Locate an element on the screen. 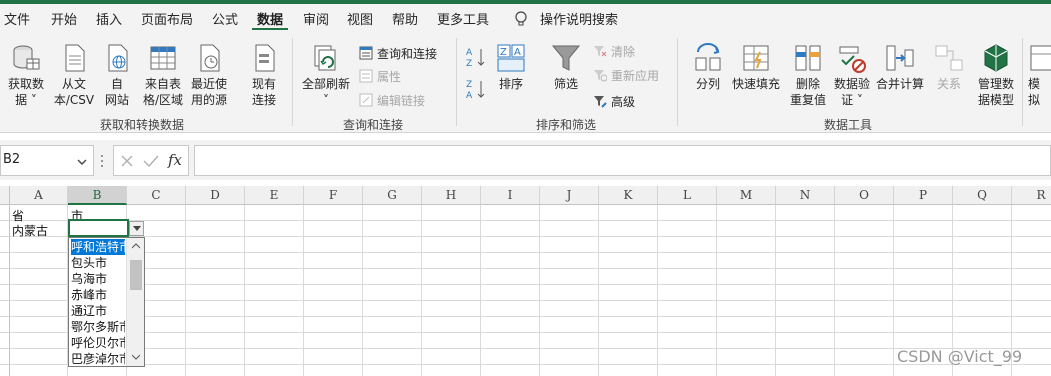  column-header-o: O is located at coordinates (864, 195).